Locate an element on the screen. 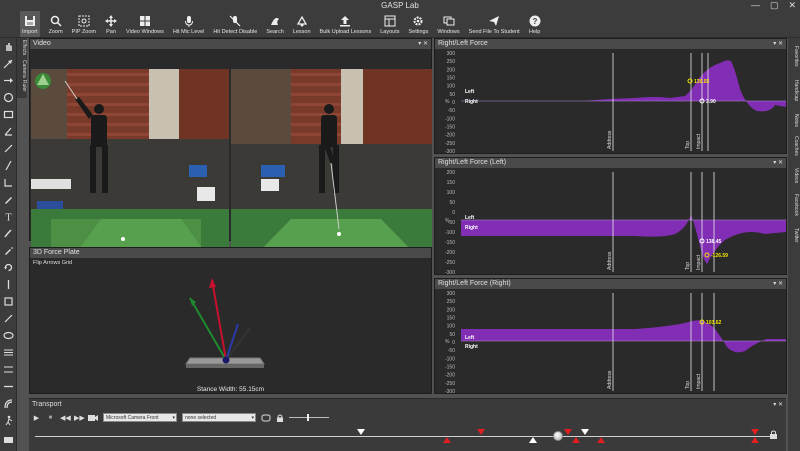 Image resolution: width=800 pixels, height=451 pixels. second-camera-select: none selected ▾ is located at coordinates (219, 417).